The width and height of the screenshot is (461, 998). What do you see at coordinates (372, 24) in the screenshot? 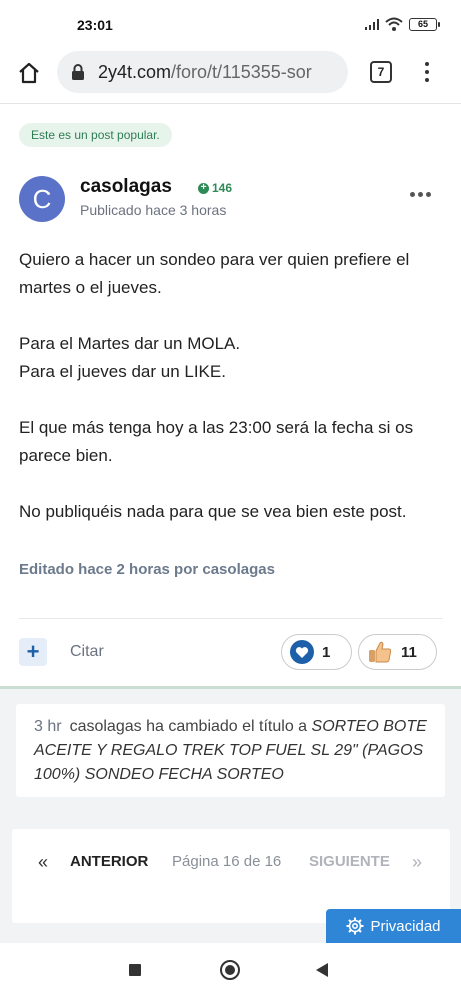
I see `signal-icon` at bounding box center [372, 24].